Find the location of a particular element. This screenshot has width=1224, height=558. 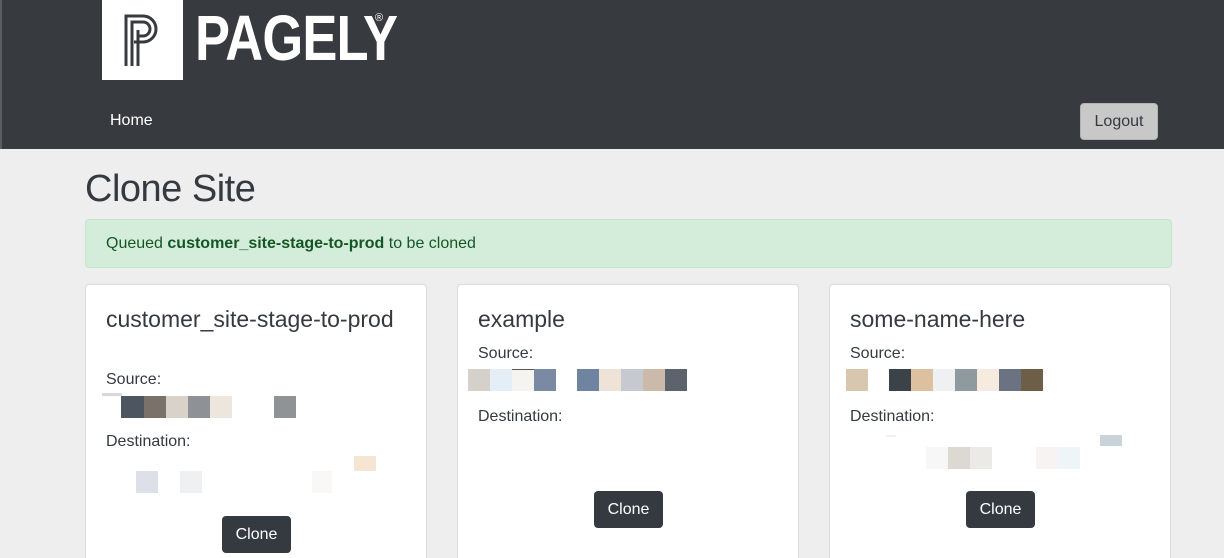

pagely-logo-mark is located at coordinates (142, 40).